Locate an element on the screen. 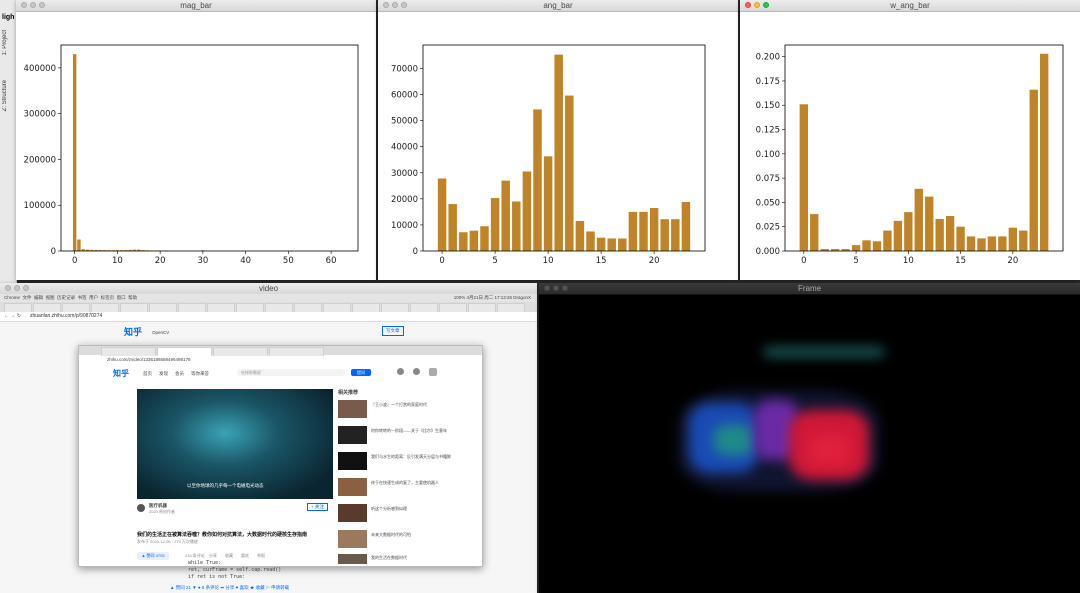  avatar is located at coordinates (433, 372).